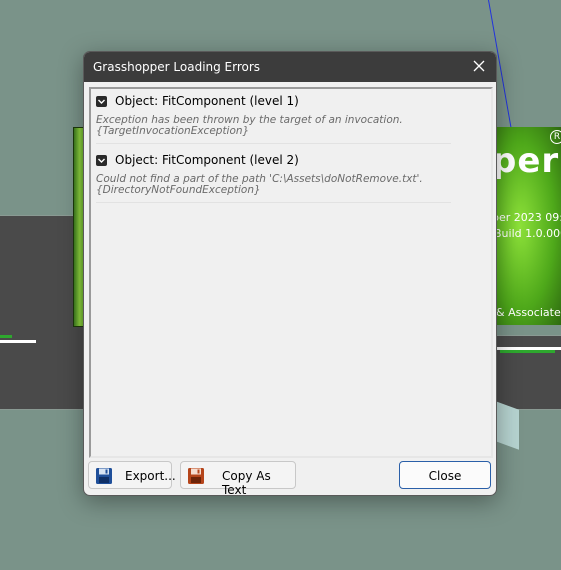 This screenshot has width=561, height=570. Describe the element at coordinates (207, 160) in the screenshot. I see `error-item-title: Object: FitComponent (level 2)` at that location.